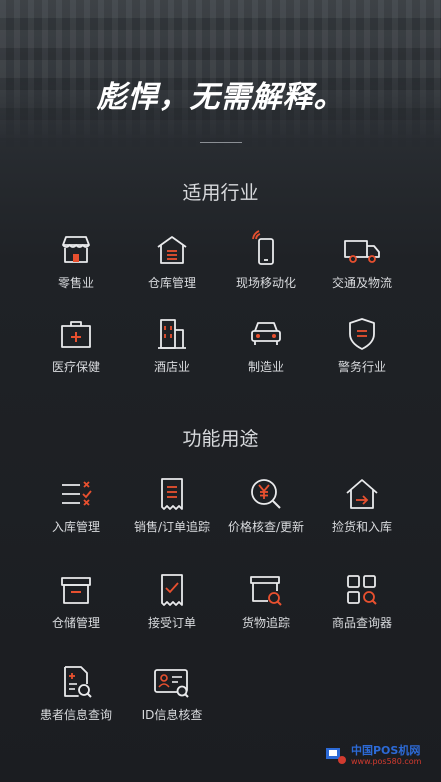 The image size is (441, 782). What do you see at coordinates (75, 715) in the screenshot?
I see `function-label: 患者信息查询` at bounding box center [75, 715].